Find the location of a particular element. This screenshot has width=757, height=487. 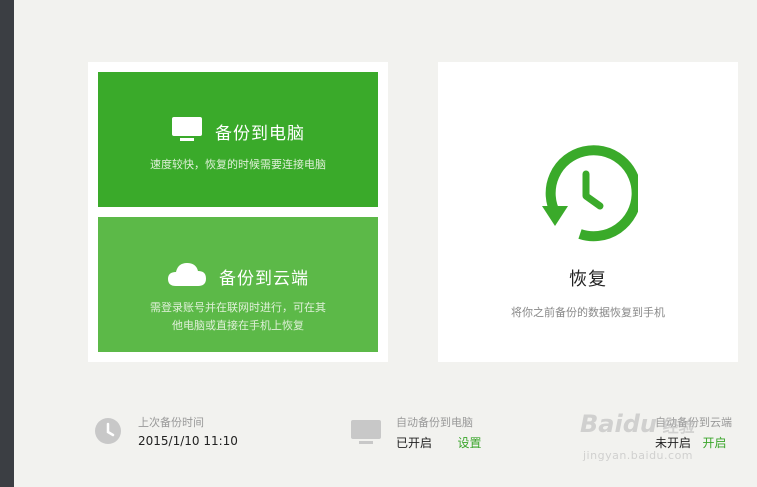

backup-to-pc-desc: 速度较快，恢复的时候需要连接电脑 is located at coordinates (238, 164).